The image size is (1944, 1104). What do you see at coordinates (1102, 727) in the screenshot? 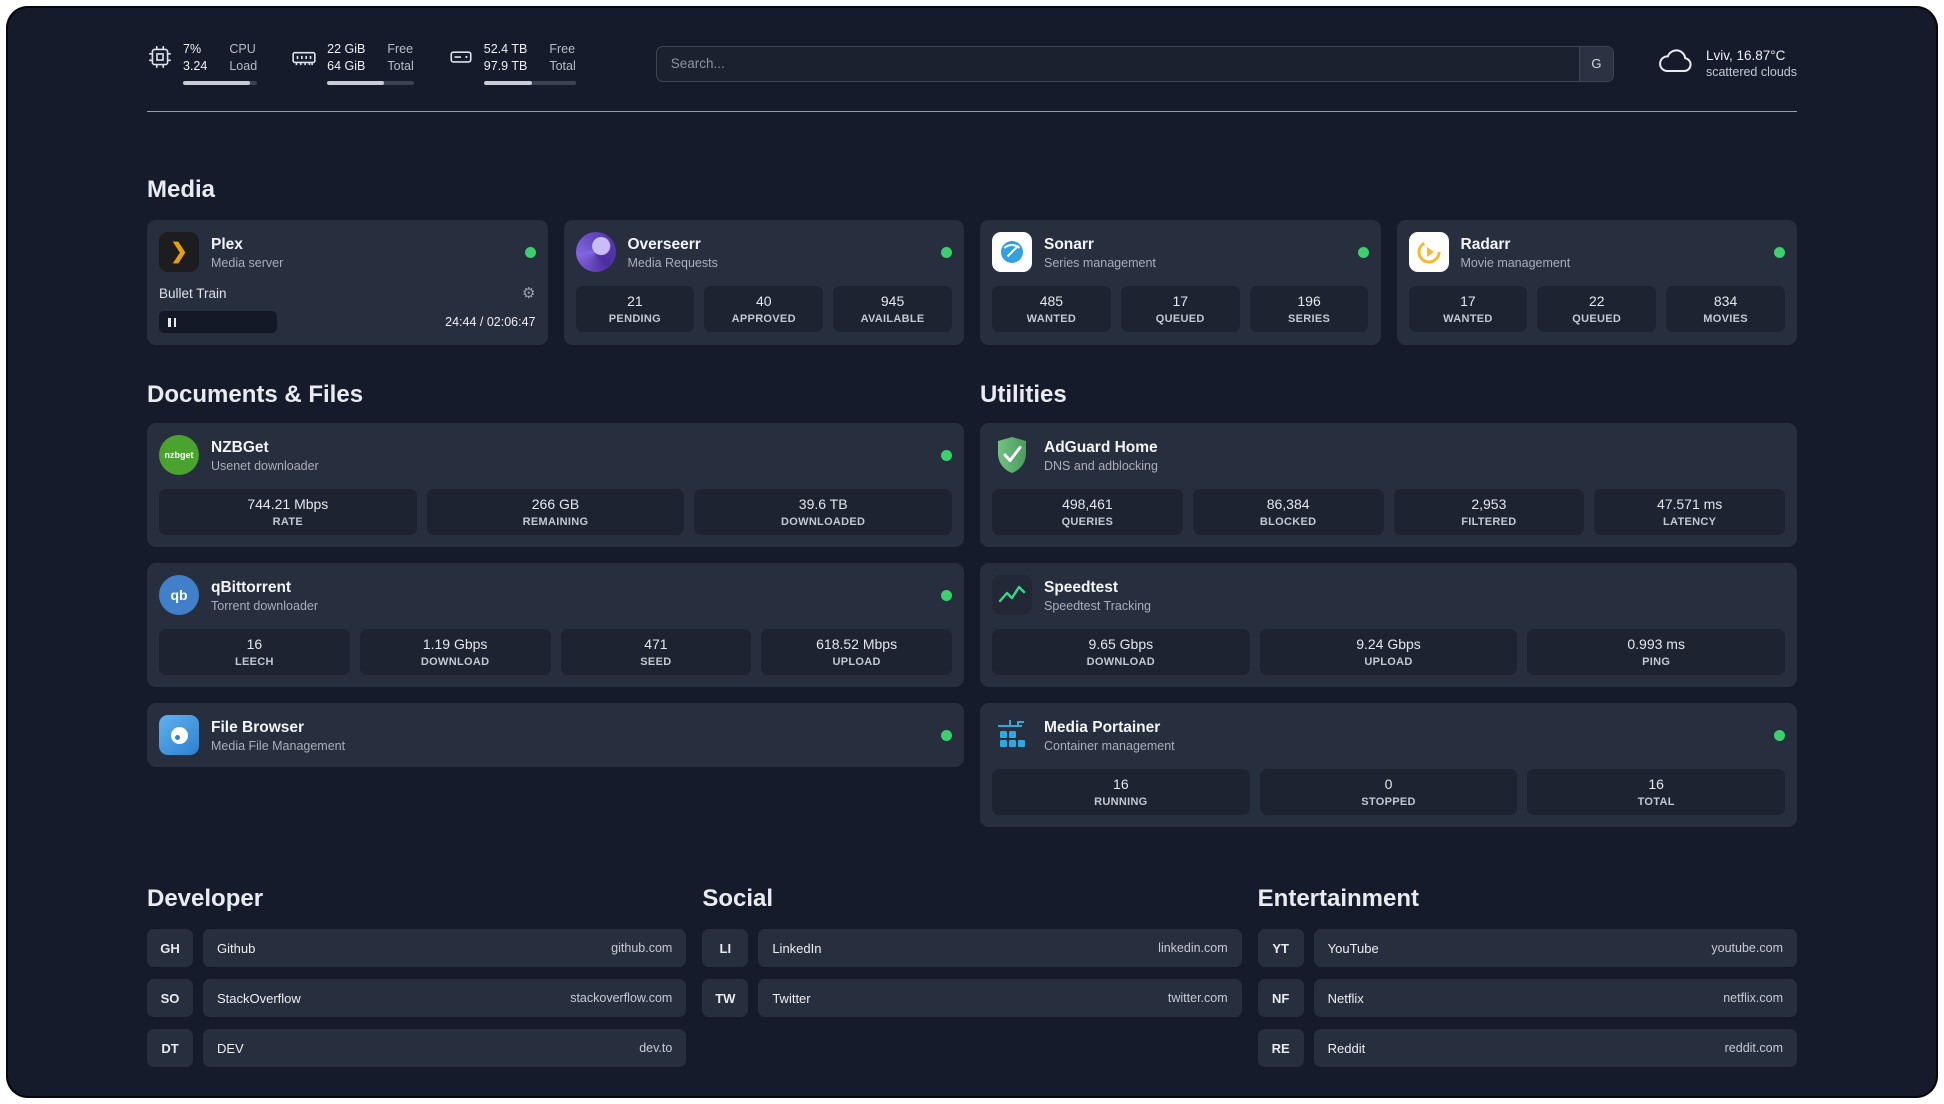
I see `app-name: Media Portainer` at bounding box center [1102, 727].